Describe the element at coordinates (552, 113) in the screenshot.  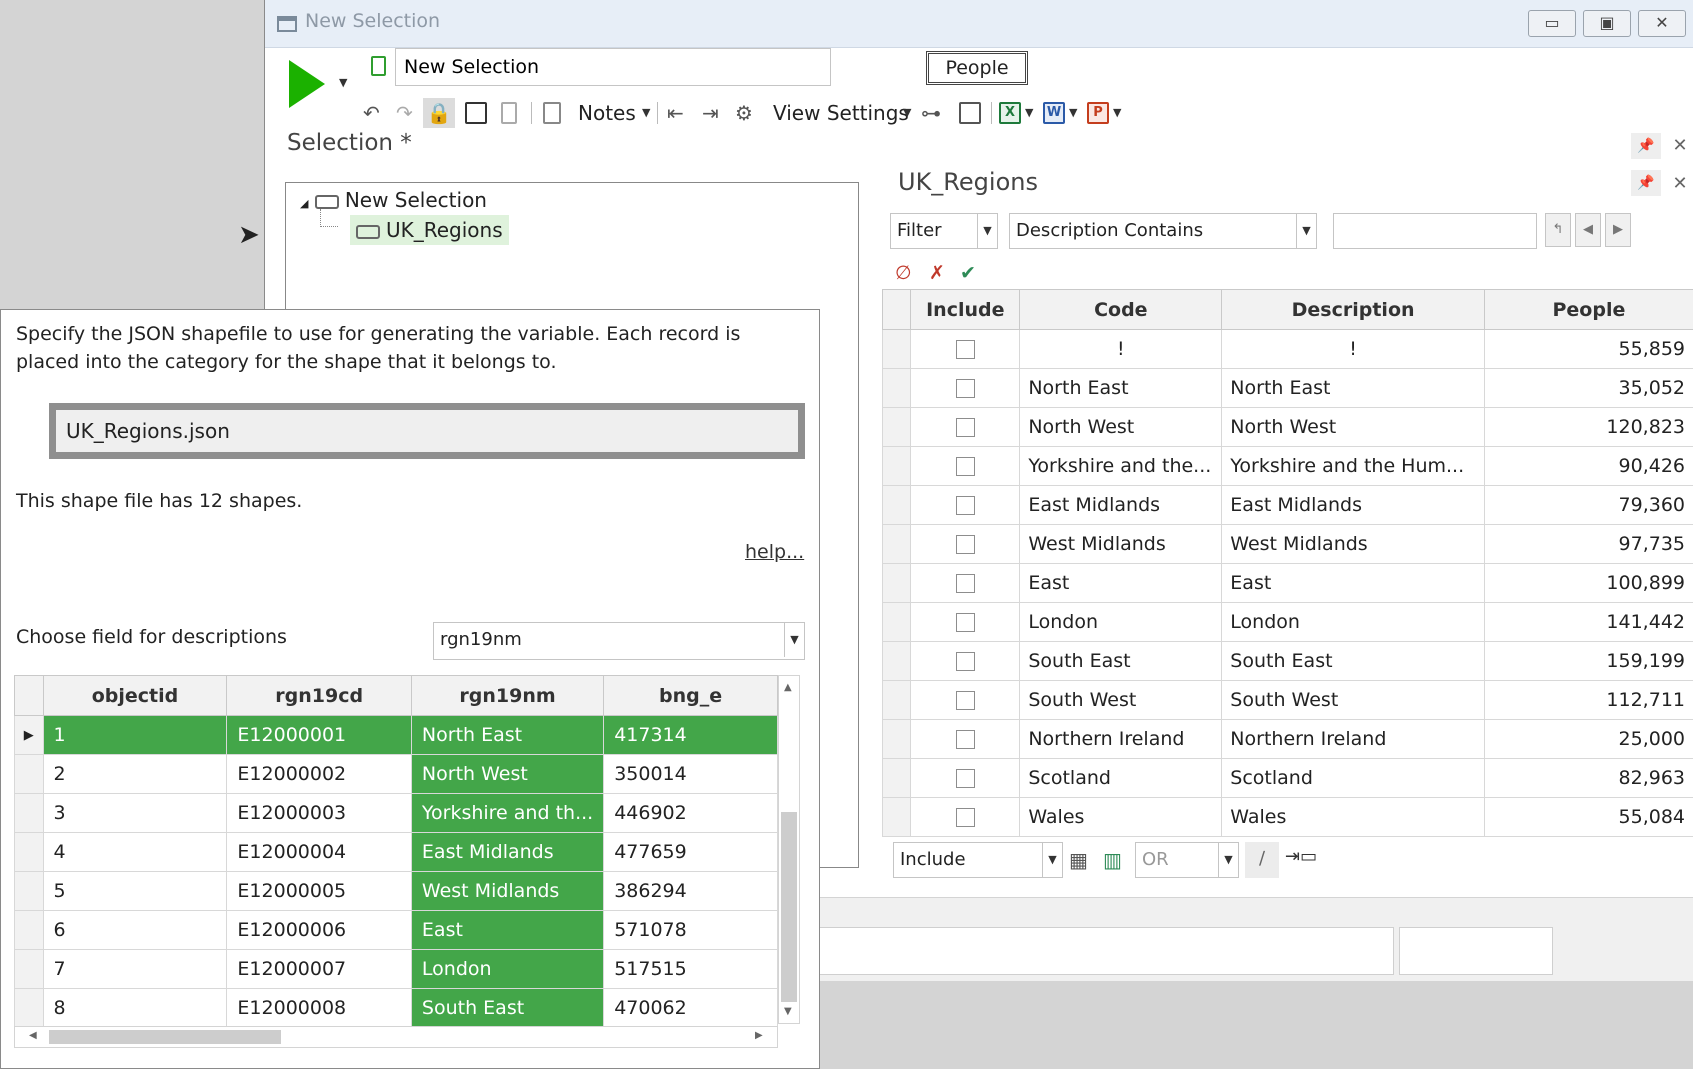
I see `clipboard-icon` at that location.